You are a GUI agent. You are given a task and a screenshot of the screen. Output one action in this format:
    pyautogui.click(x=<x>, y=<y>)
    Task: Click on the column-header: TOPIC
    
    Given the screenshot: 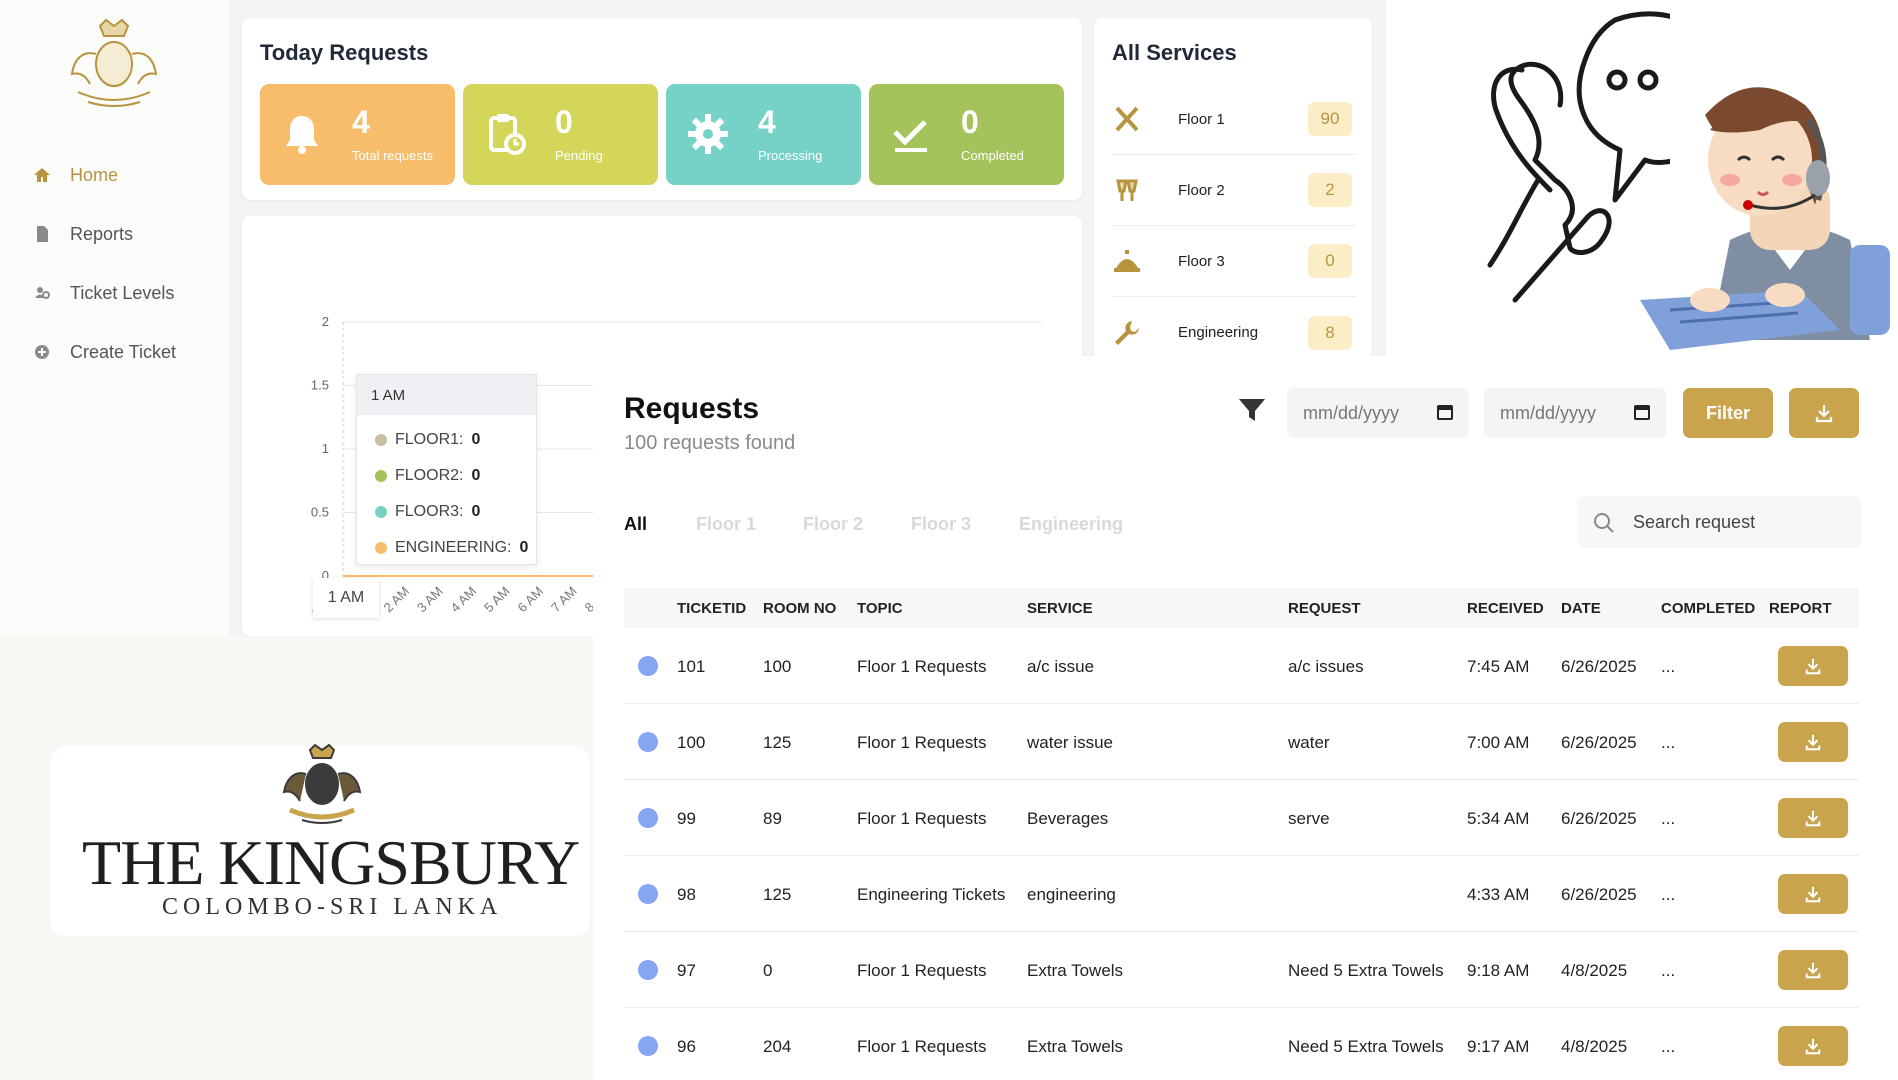 What is the action you would take?
    pyautogui.click(x=880, y=608)
    